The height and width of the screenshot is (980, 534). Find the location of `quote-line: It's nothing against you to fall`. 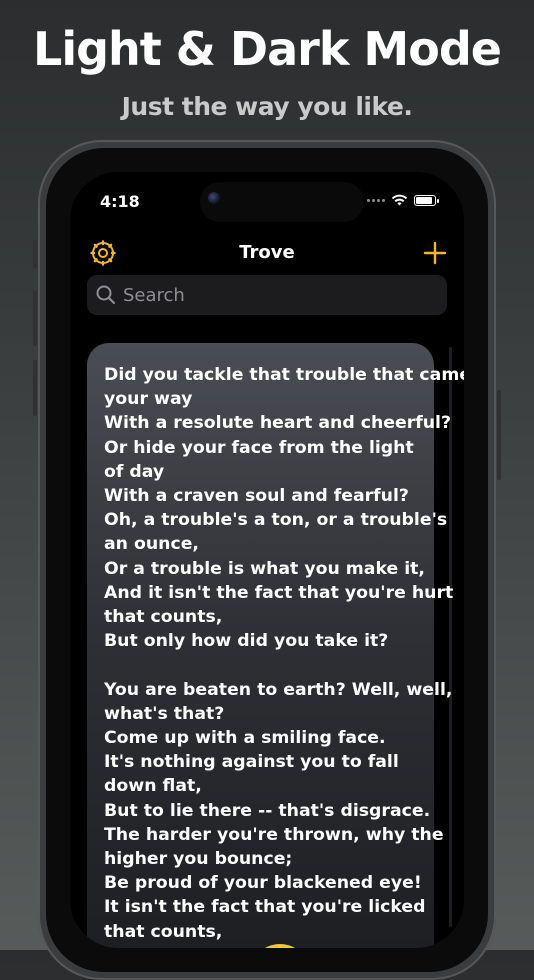

quote-line: It's nothing against you to fall is located at coordinates (251, 762).